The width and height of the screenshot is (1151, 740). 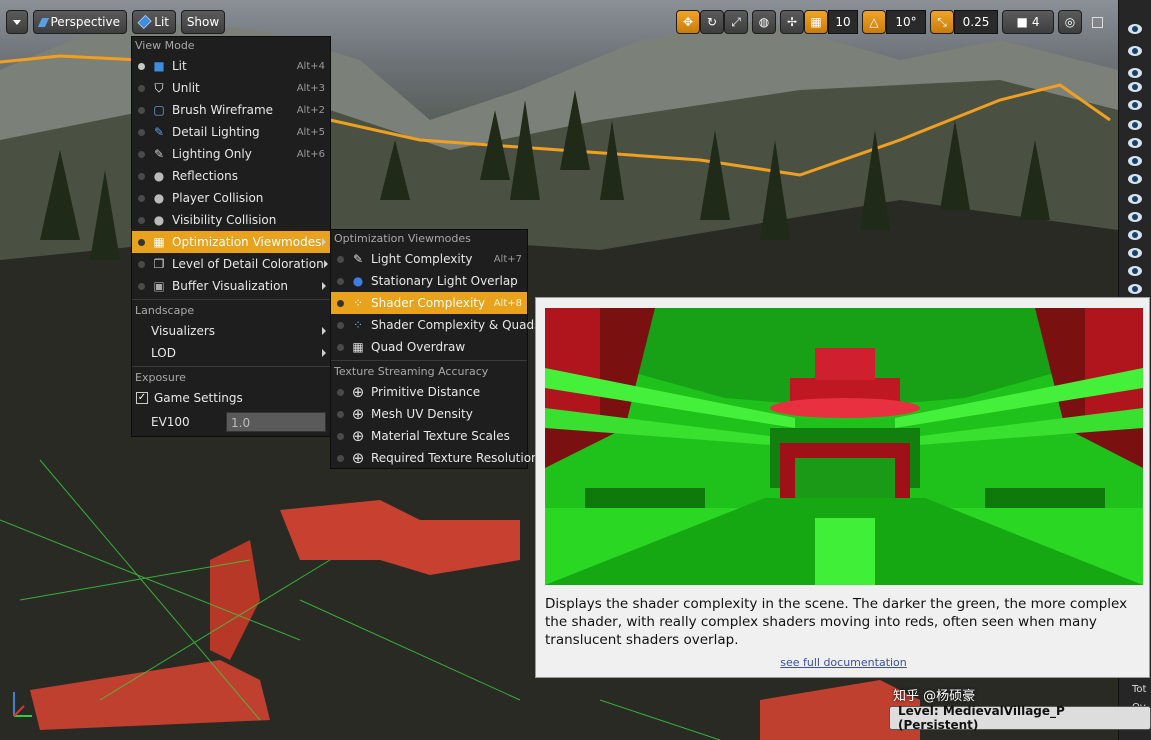 I want to click on menu-item-shader-complexity: ⁘ Shader Complexity Alt+8, so click(x=429, y=303).